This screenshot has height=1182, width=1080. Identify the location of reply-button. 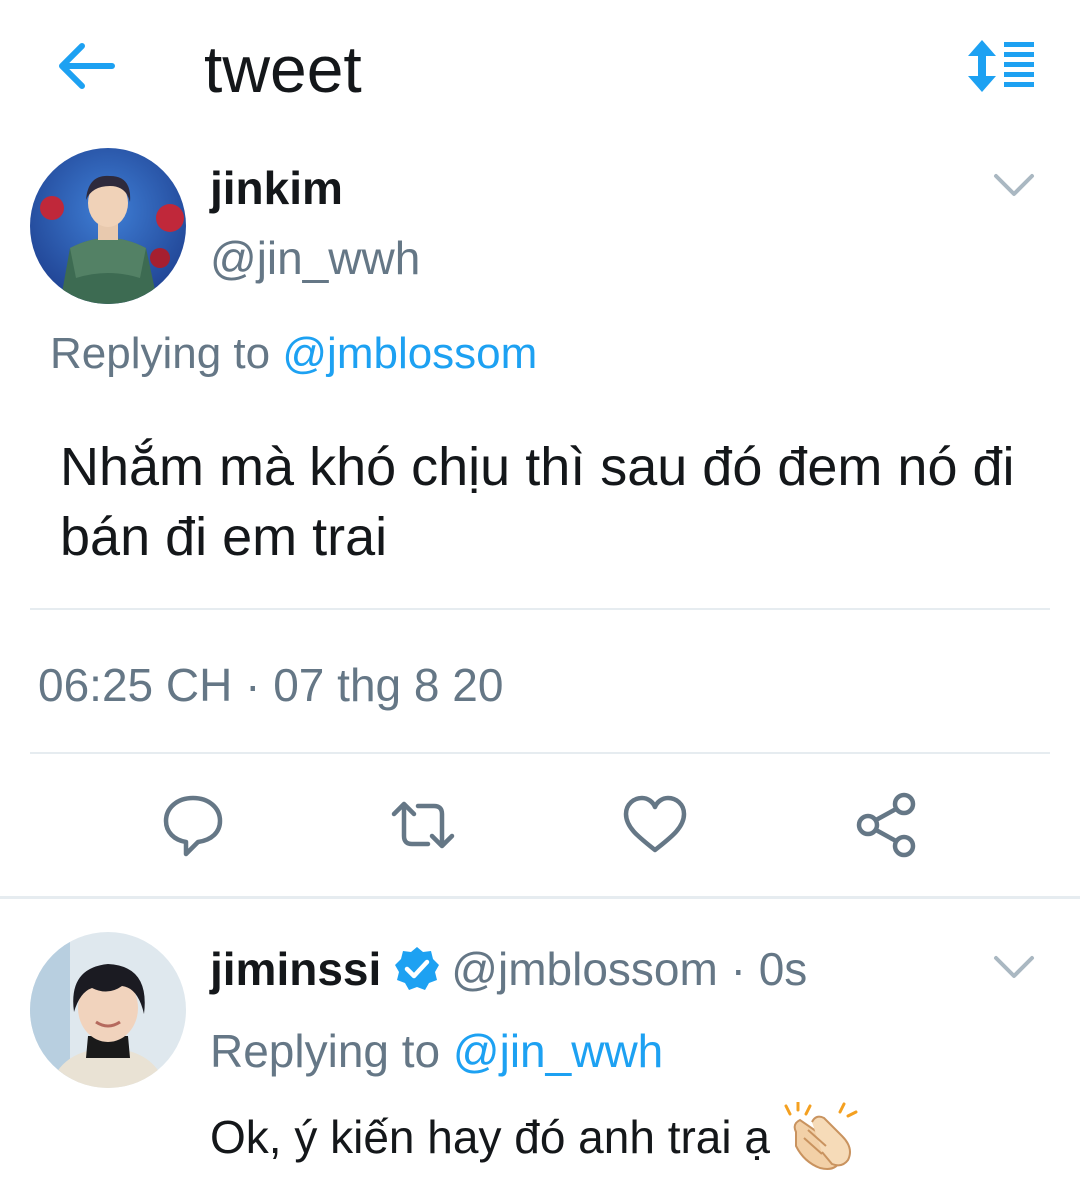
(193, 825).